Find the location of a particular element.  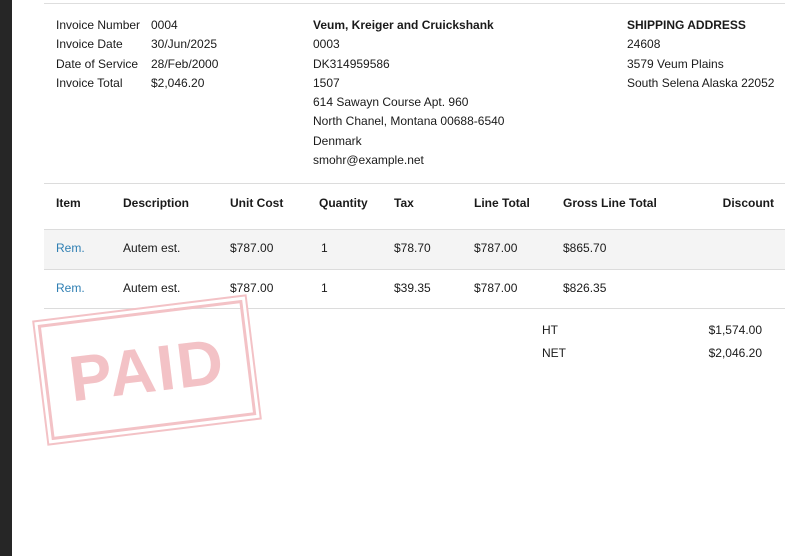

total-label-ht: HT is located at coordinates (550, 330).